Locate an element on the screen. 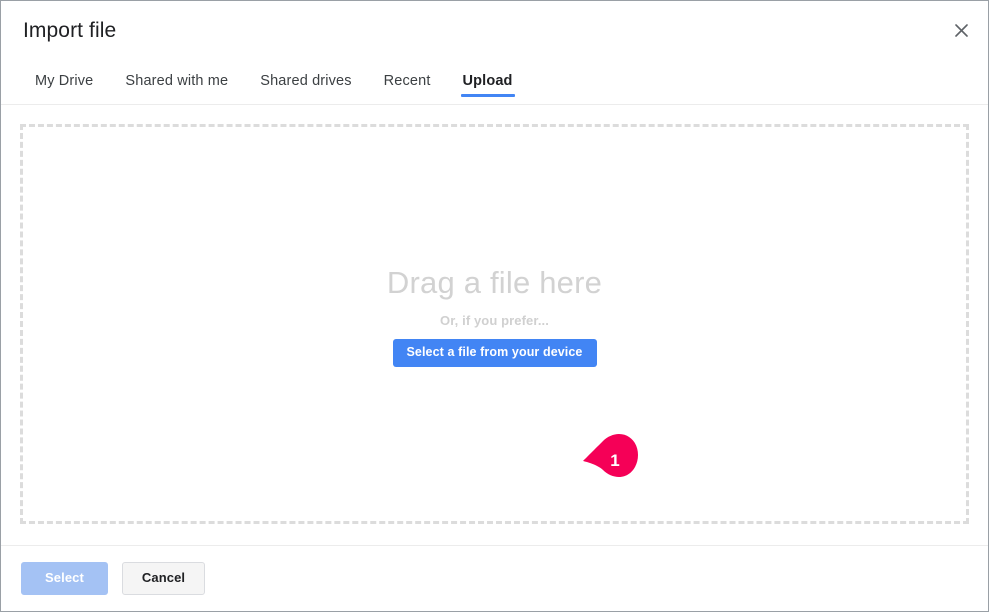  tab-label: Shared drives is located at coordinates (306, 81).